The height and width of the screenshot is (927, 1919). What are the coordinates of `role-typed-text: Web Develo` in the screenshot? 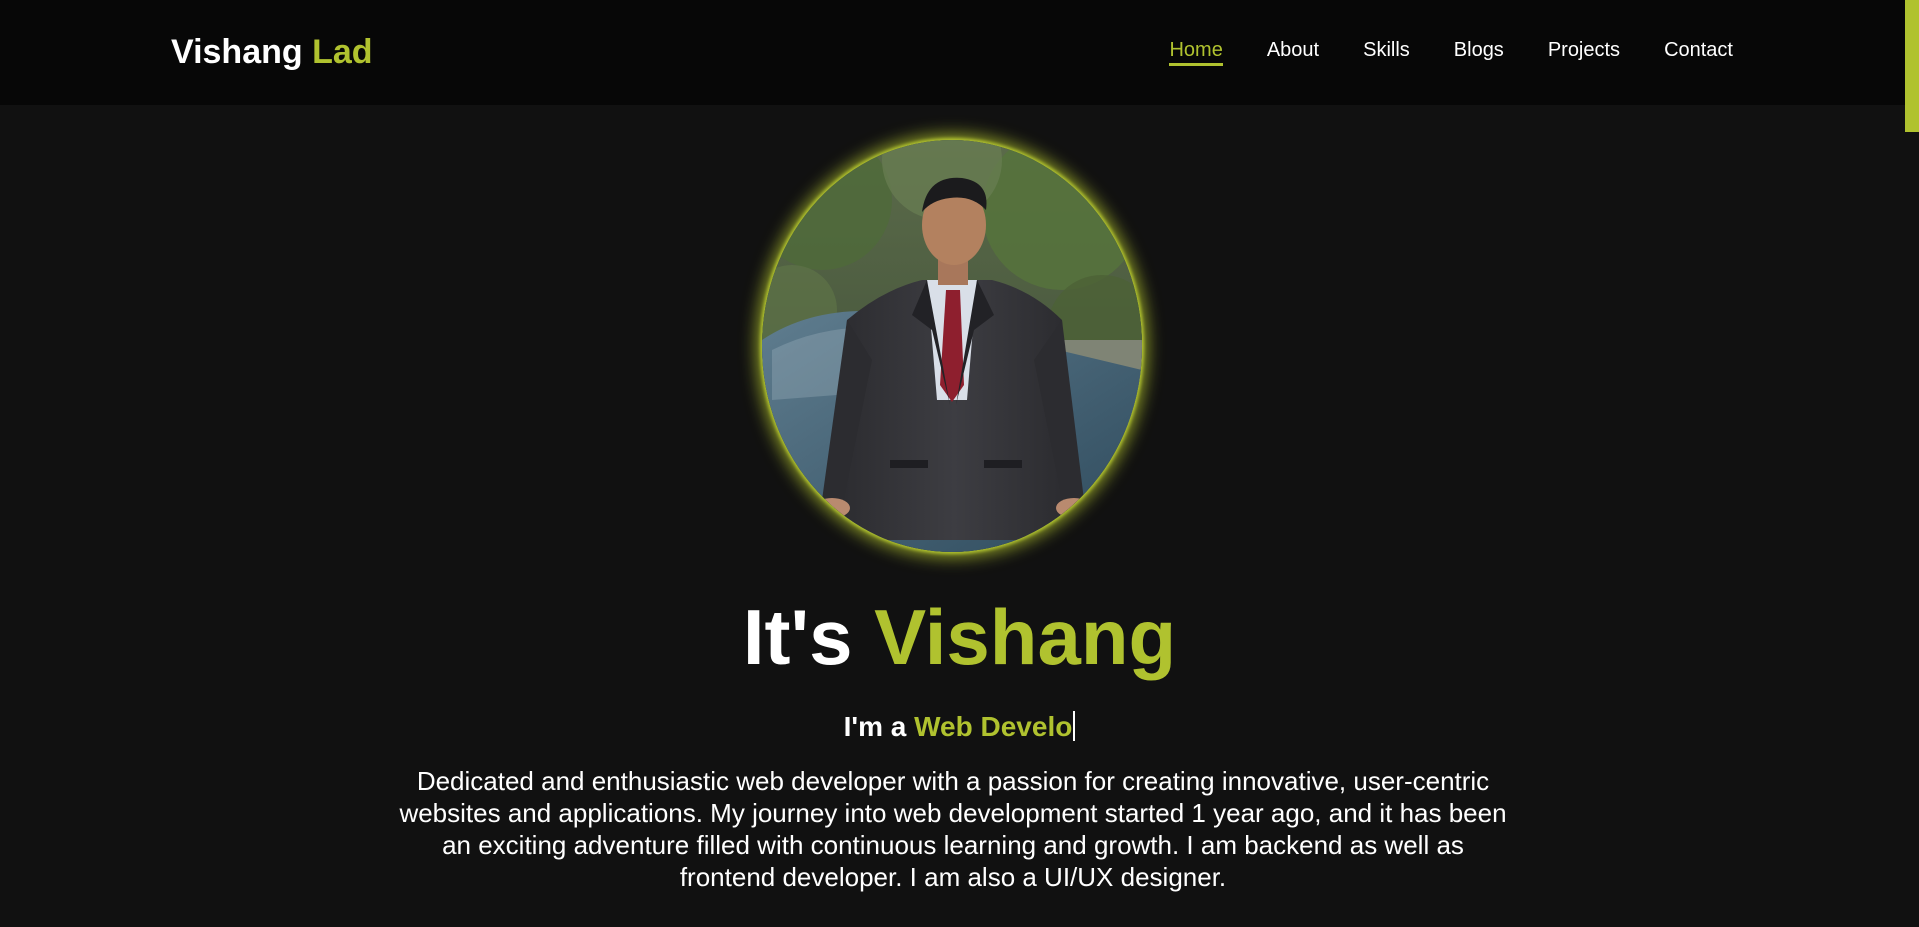 It's located at (993, 726).